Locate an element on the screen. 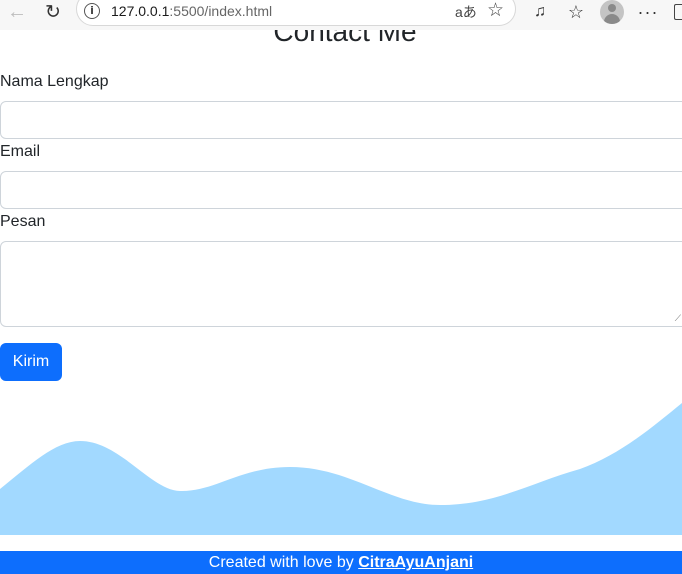  author-link: CitraAyuAnjani is located at coordinates (415, 562).